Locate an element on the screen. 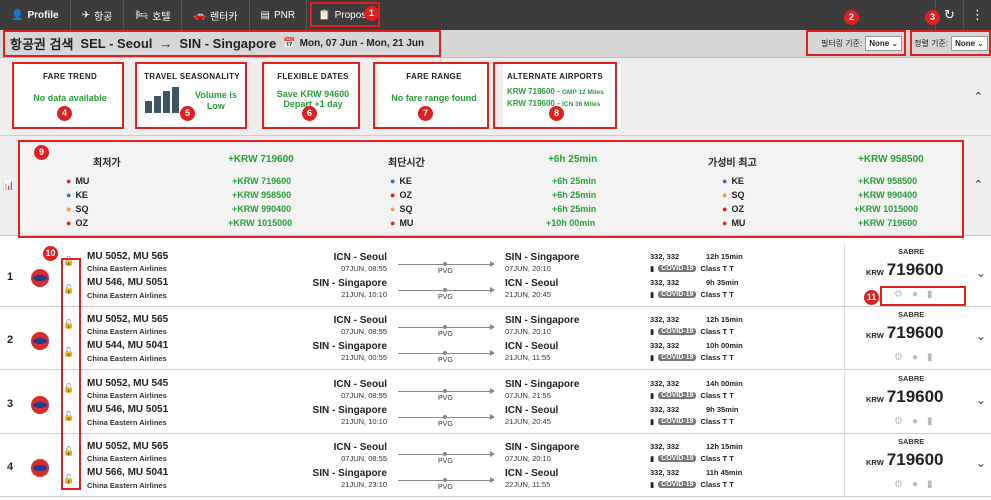 The width and height of the screenshot is (991, 500). inbound-airline: China Eastern Airlines is located at coordinates (127, 358).